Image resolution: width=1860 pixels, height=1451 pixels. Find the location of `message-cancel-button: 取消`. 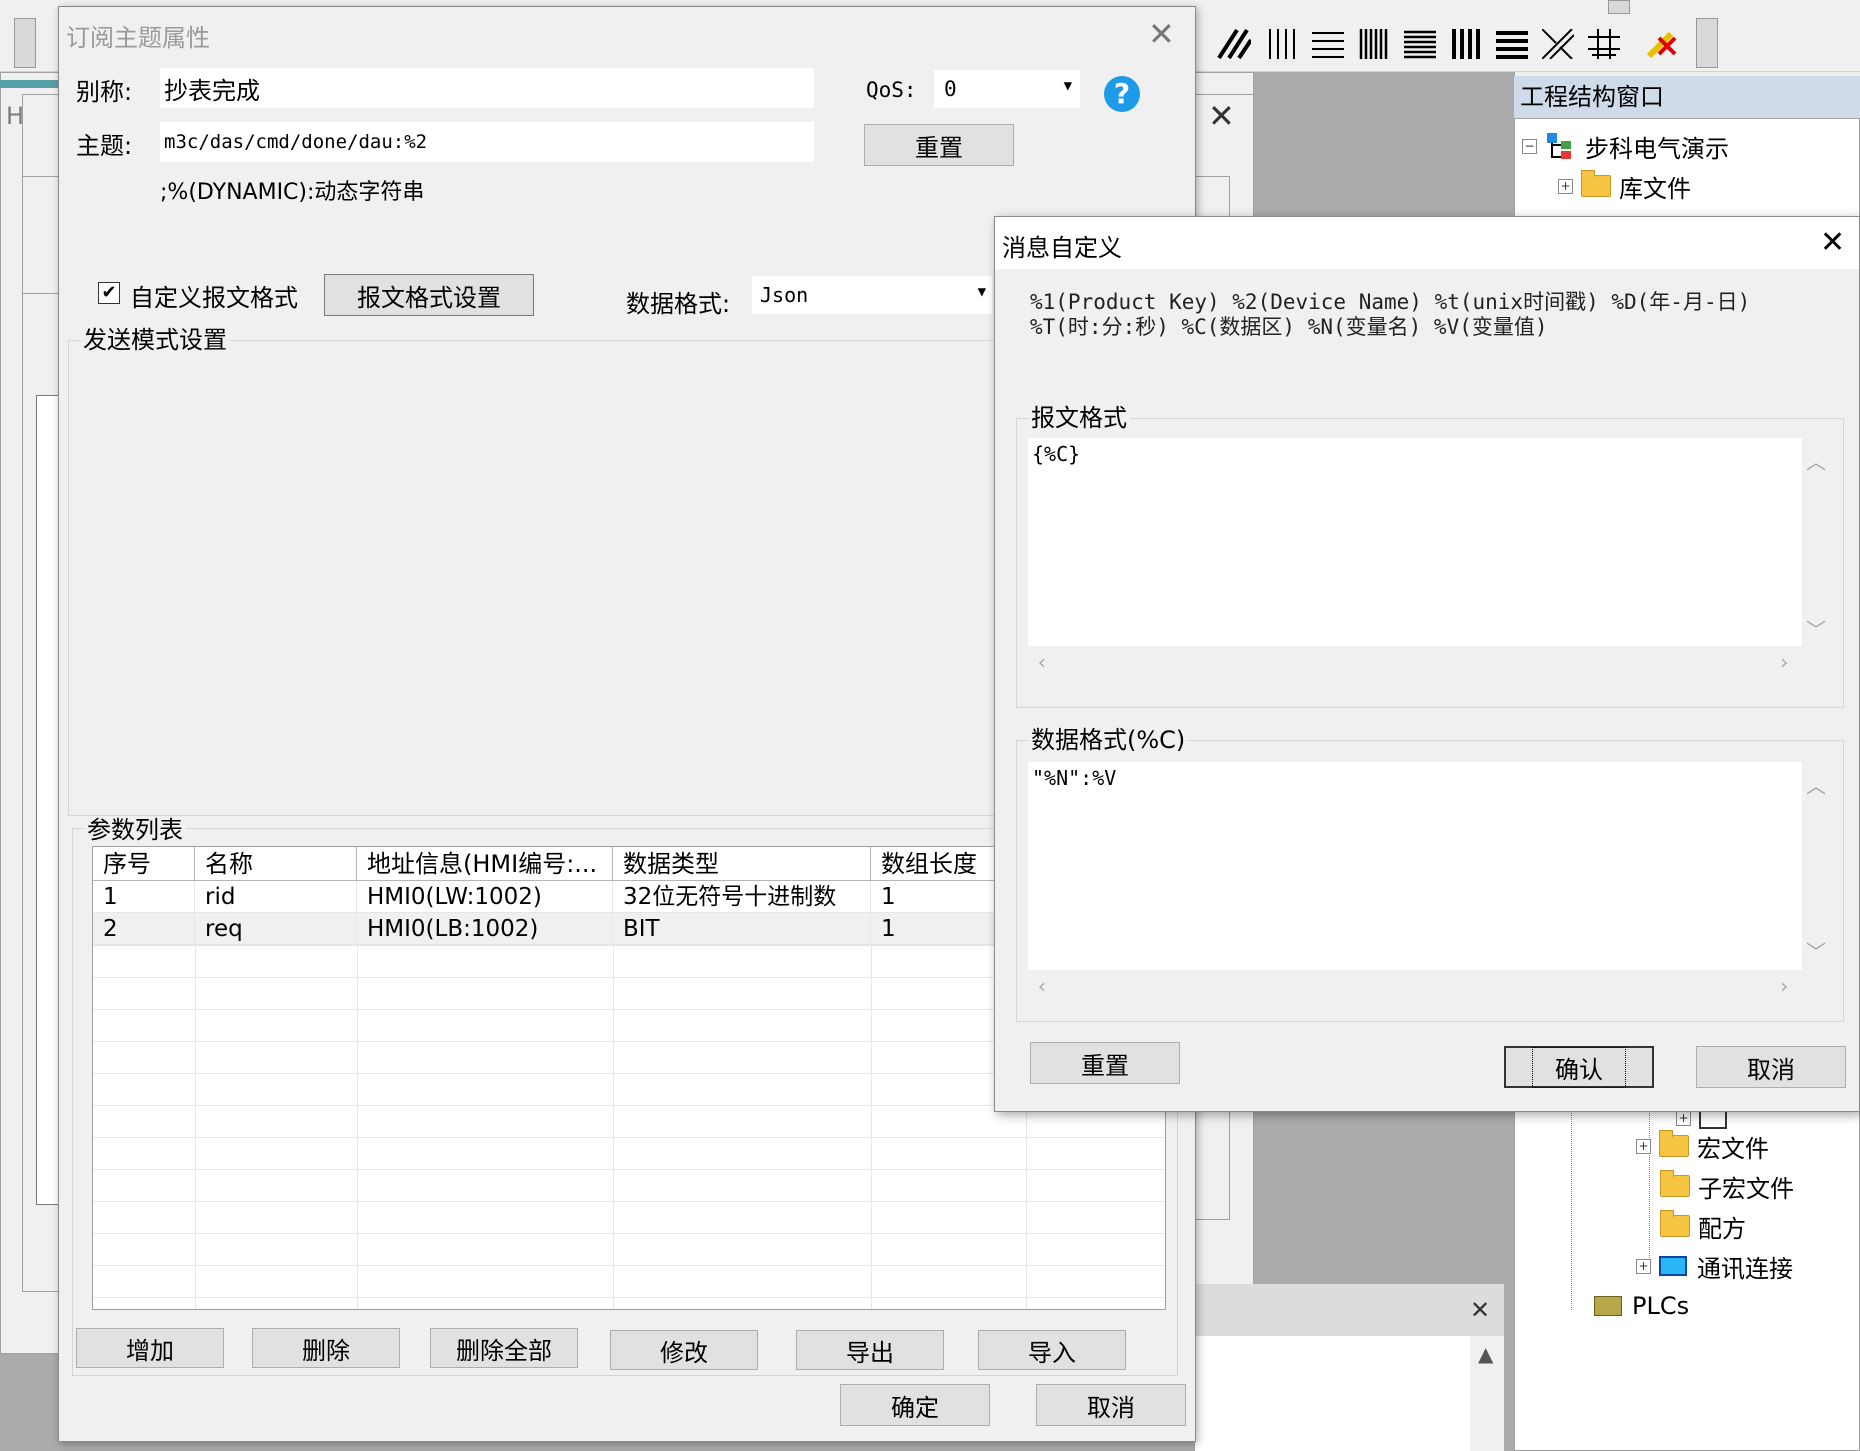

message-cancel-button: 取消 is located at coordinates (1771, 1067).